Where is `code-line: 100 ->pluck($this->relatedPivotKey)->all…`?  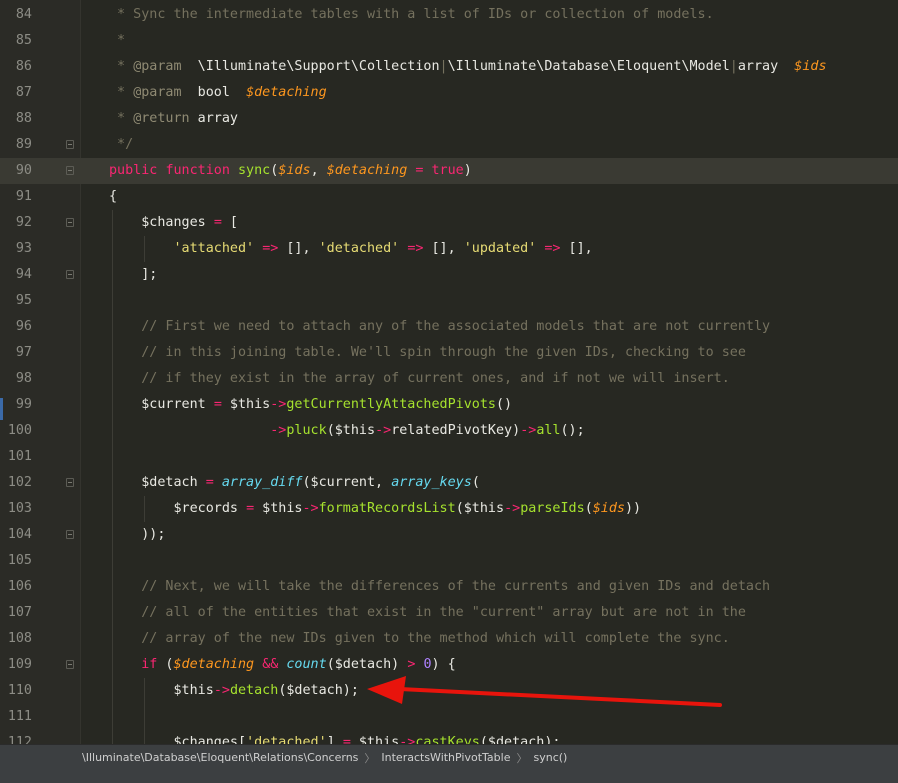
code-line: 100 ->pluck($this->relatedPivotKey)->all… is located at coordinates (449, 431).